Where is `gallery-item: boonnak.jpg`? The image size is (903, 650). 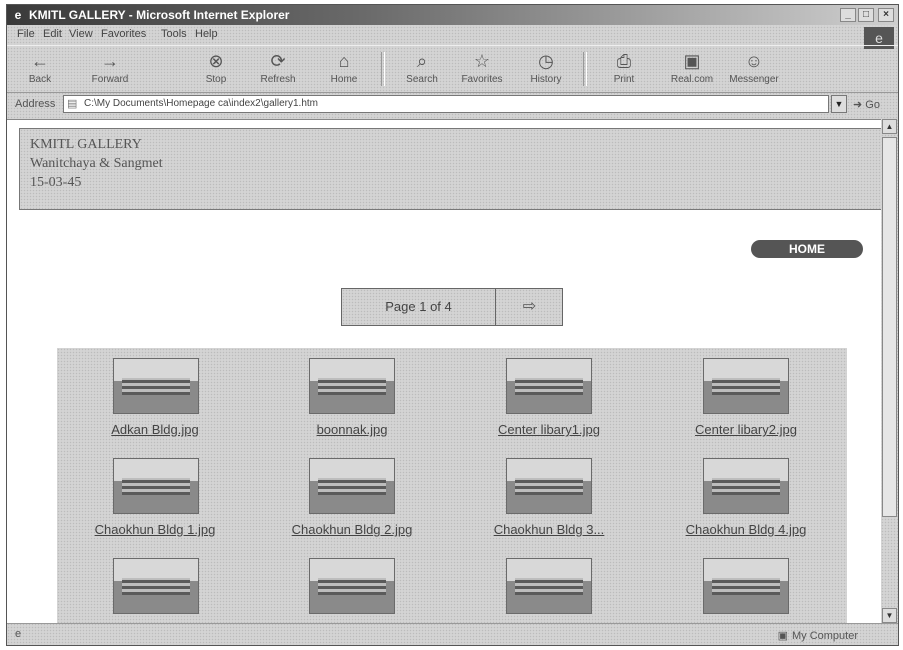
gallery-item: boonnak.jpg is located at coordinates (352, 403).